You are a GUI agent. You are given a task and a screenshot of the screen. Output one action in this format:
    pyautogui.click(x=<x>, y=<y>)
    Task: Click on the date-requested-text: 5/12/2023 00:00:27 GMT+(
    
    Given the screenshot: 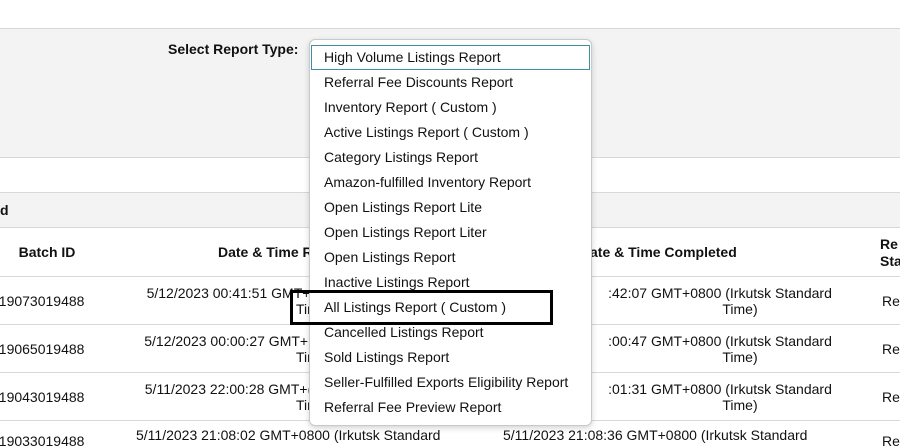 What is the action you would take?
    pyautogui.click(x=228, y=341)
    